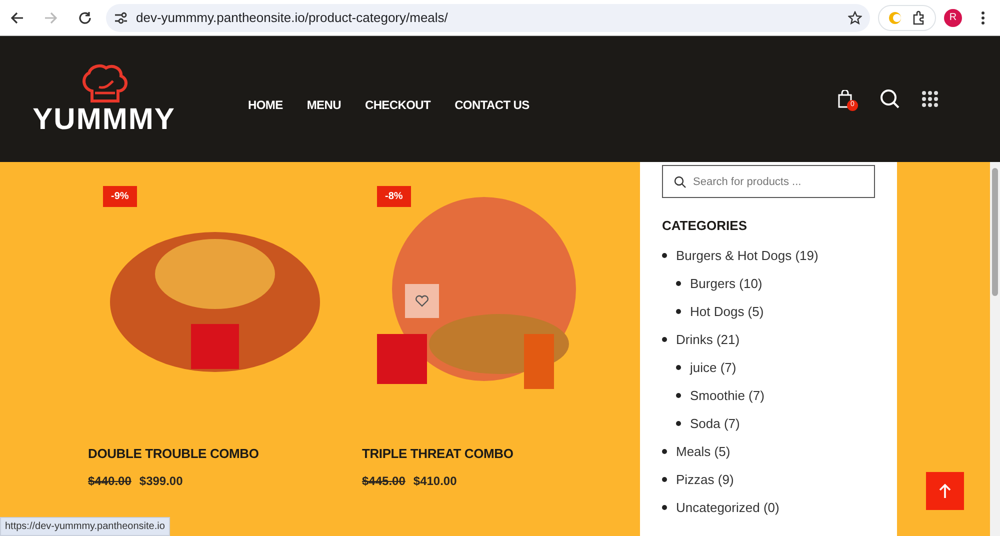 Image resolution: width=1000 pixels, height=536 pixels. Describe the element at coordinates (703, 452) in the screenshot. I see `category-link: Meals (5)` at that location.